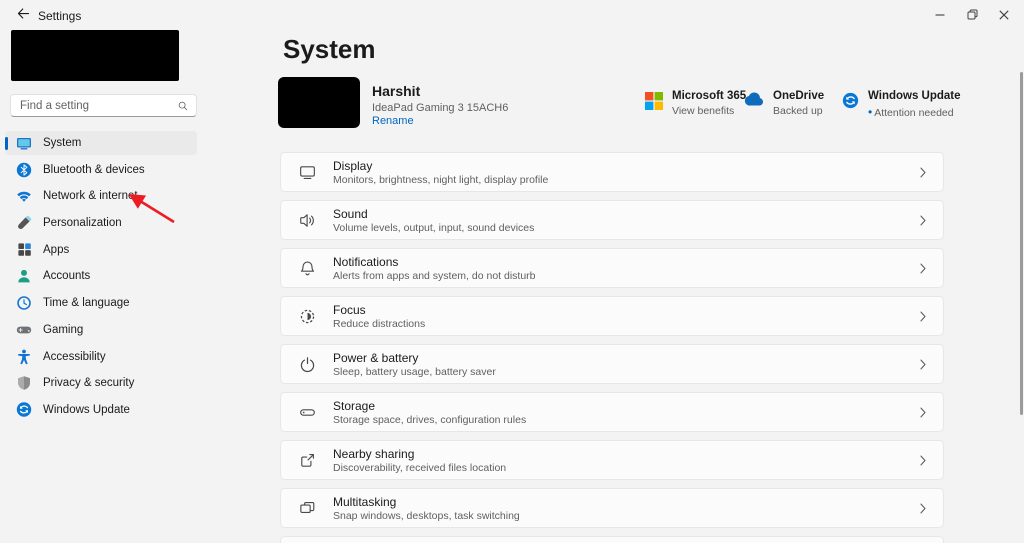  Describe the element at coordinates (366, 261) in the screenshot. I see `row-title: Notifications` at that location.